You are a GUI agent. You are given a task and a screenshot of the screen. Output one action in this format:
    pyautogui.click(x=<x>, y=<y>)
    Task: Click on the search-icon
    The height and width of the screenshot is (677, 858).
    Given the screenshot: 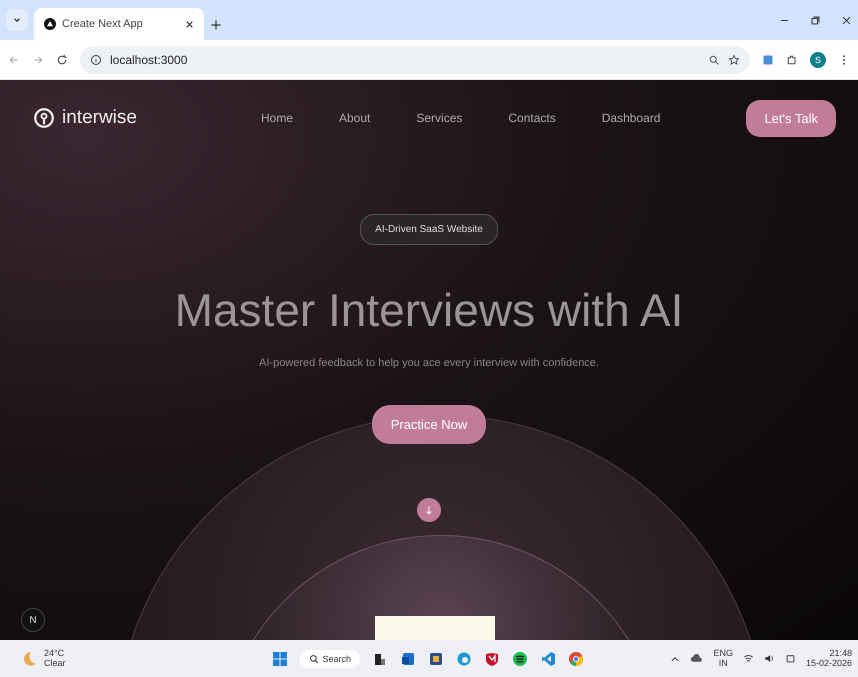 What is the action you would take?
    pyautogui.click(x=313, y=659)
    